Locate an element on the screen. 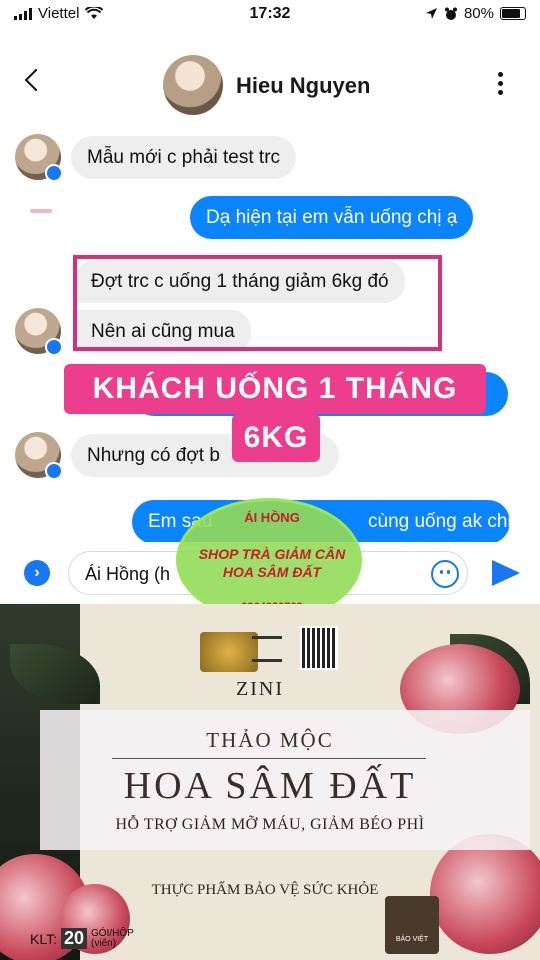  insurance-badge: BẢO VIỆT is located at coordinates (412, 925).